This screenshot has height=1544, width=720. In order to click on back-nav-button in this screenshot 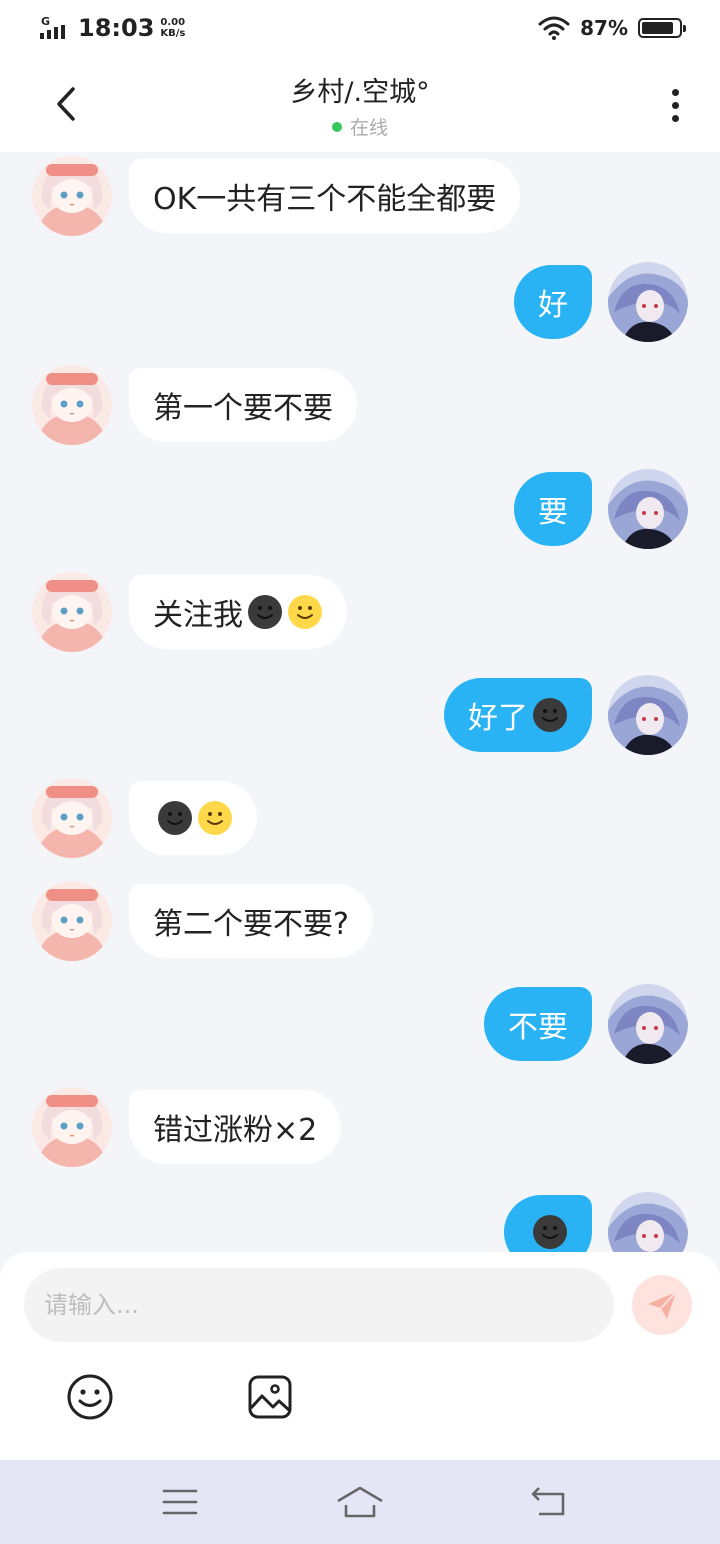, I will do `click(548, 1502)`.